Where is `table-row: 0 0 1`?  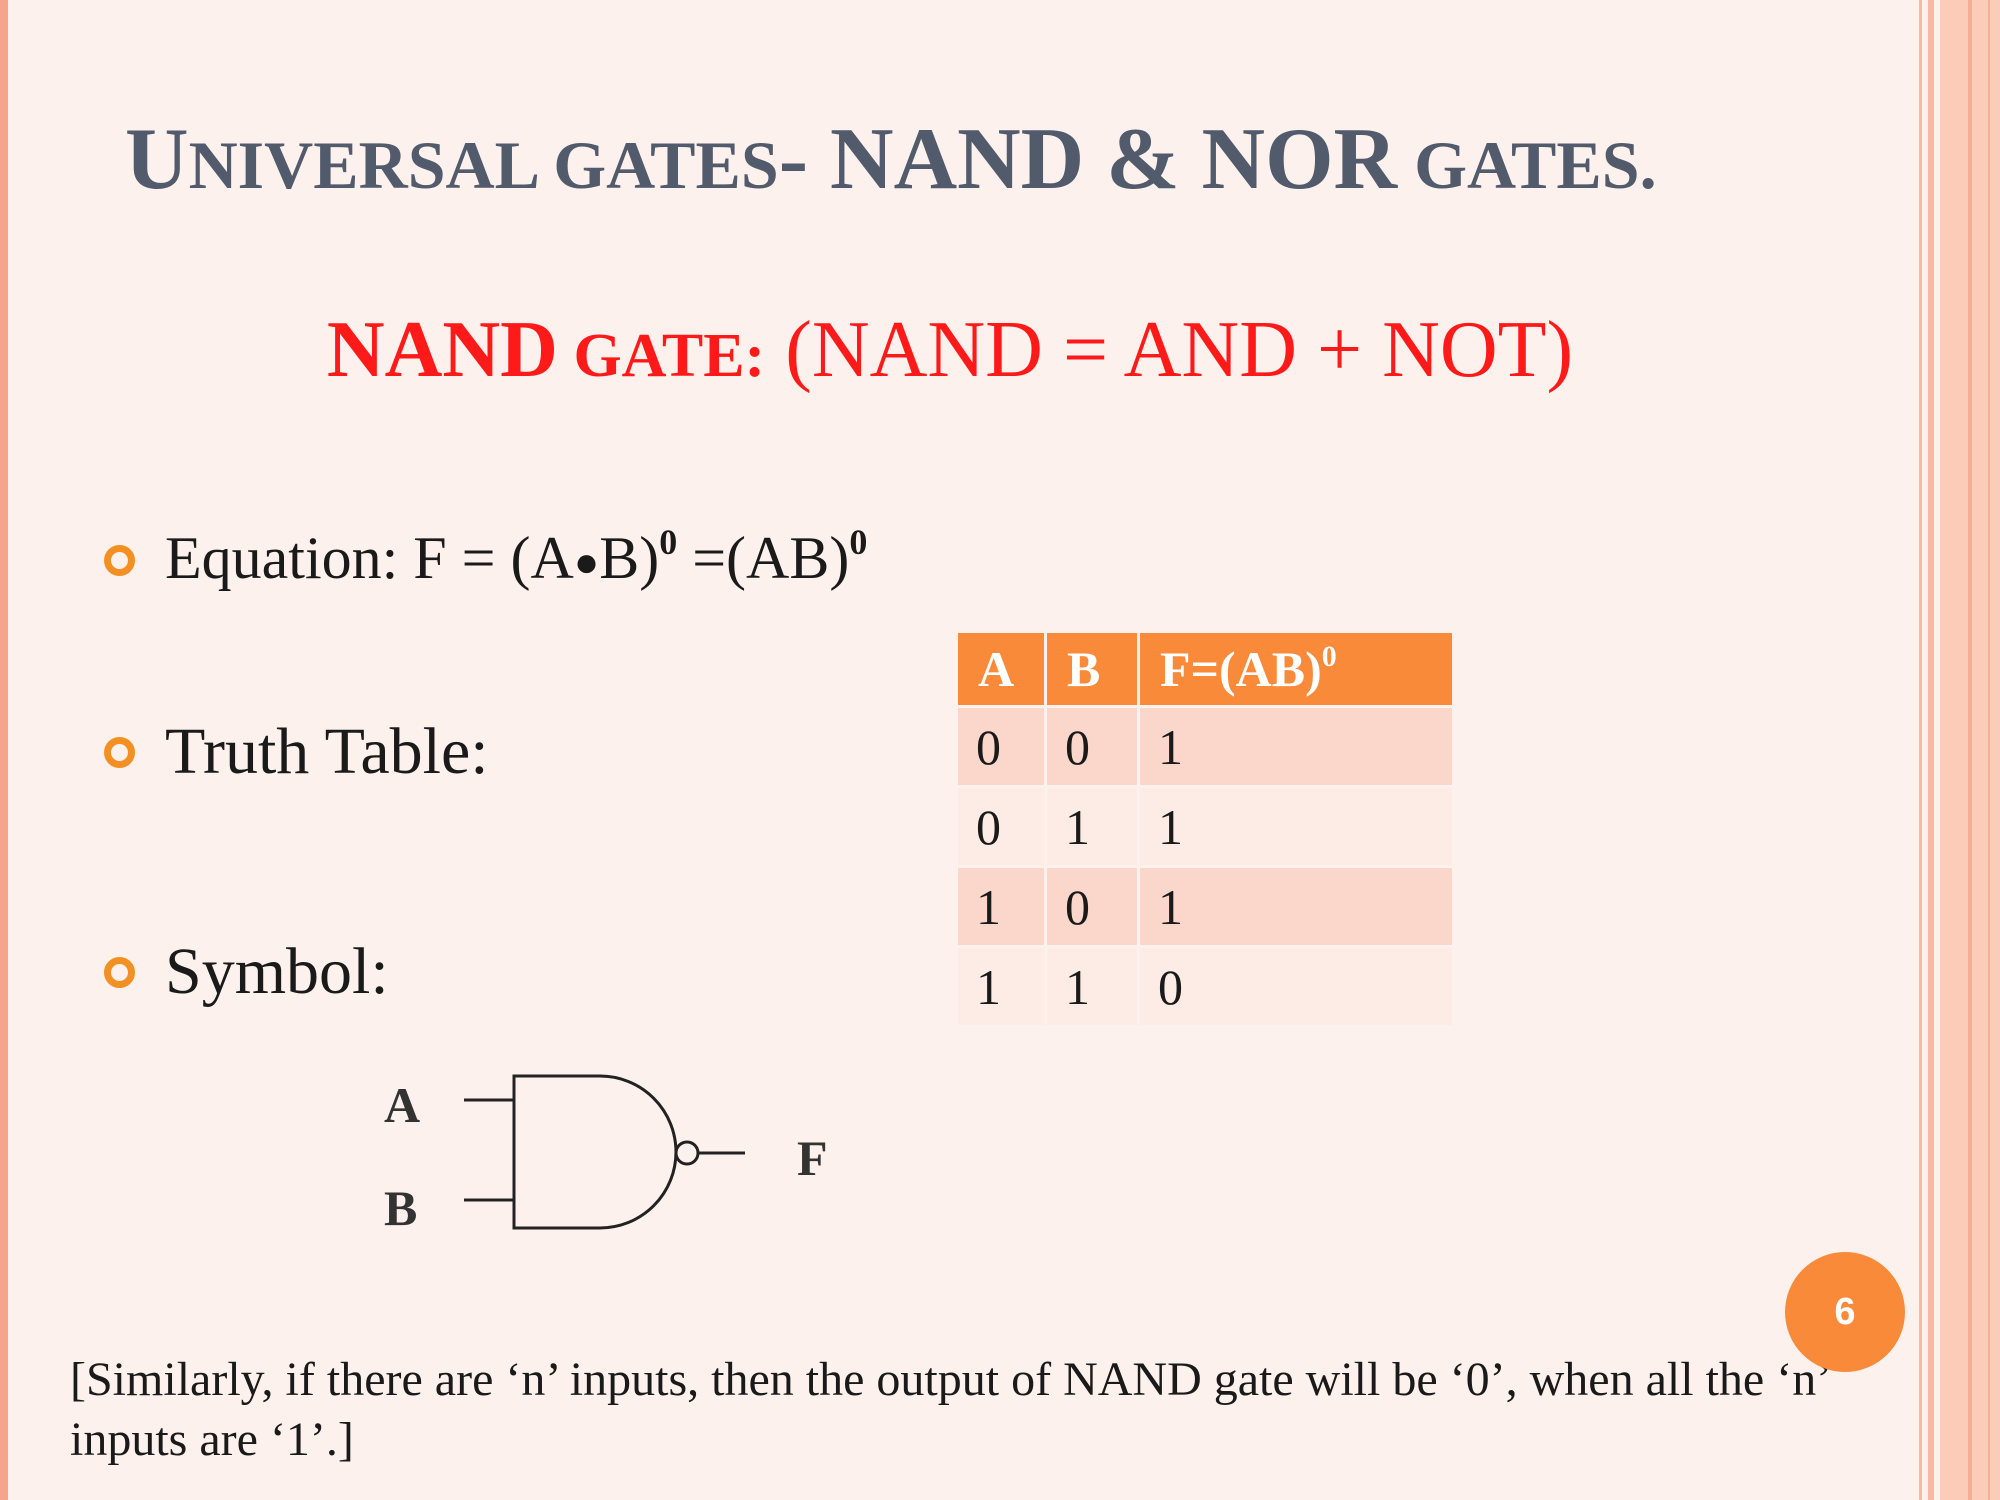
table-row: 0 0 1 is located at coordinates (1205, 746).